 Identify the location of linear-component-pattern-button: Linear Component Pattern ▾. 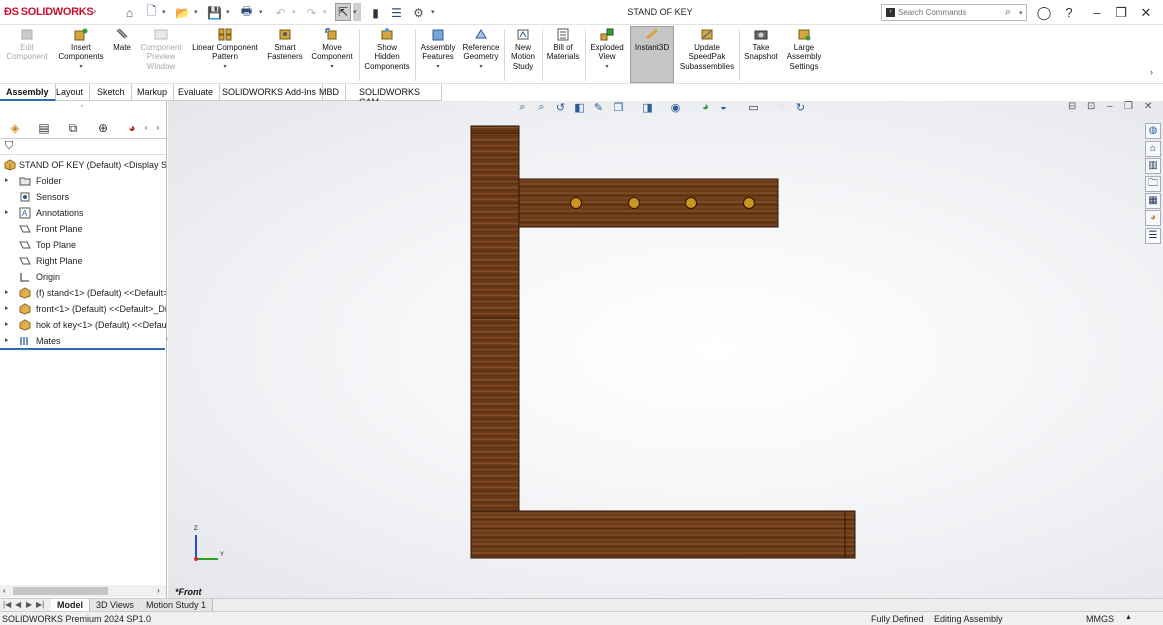
(225, 55).